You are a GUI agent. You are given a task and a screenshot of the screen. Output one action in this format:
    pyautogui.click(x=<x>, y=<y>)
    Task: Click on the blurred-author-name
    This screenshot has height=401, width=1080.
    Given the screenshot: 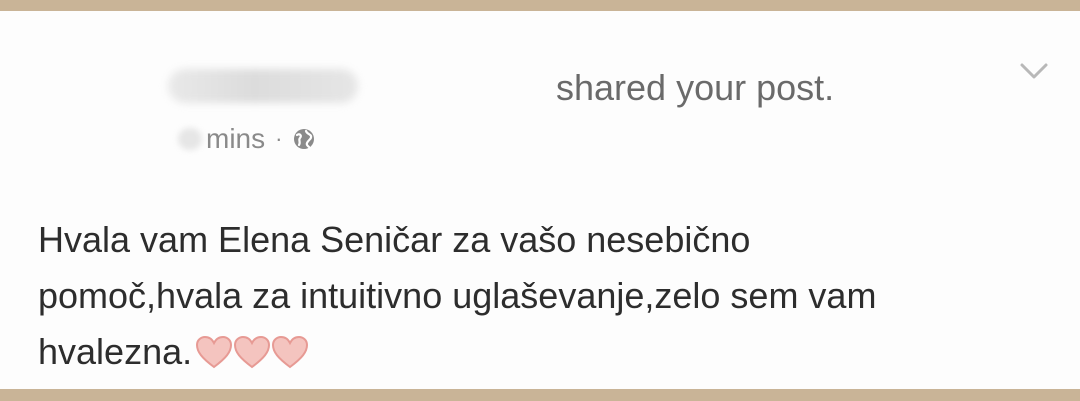 What is the action you would take?
    pyautogui.click(x=263, y=86)
    